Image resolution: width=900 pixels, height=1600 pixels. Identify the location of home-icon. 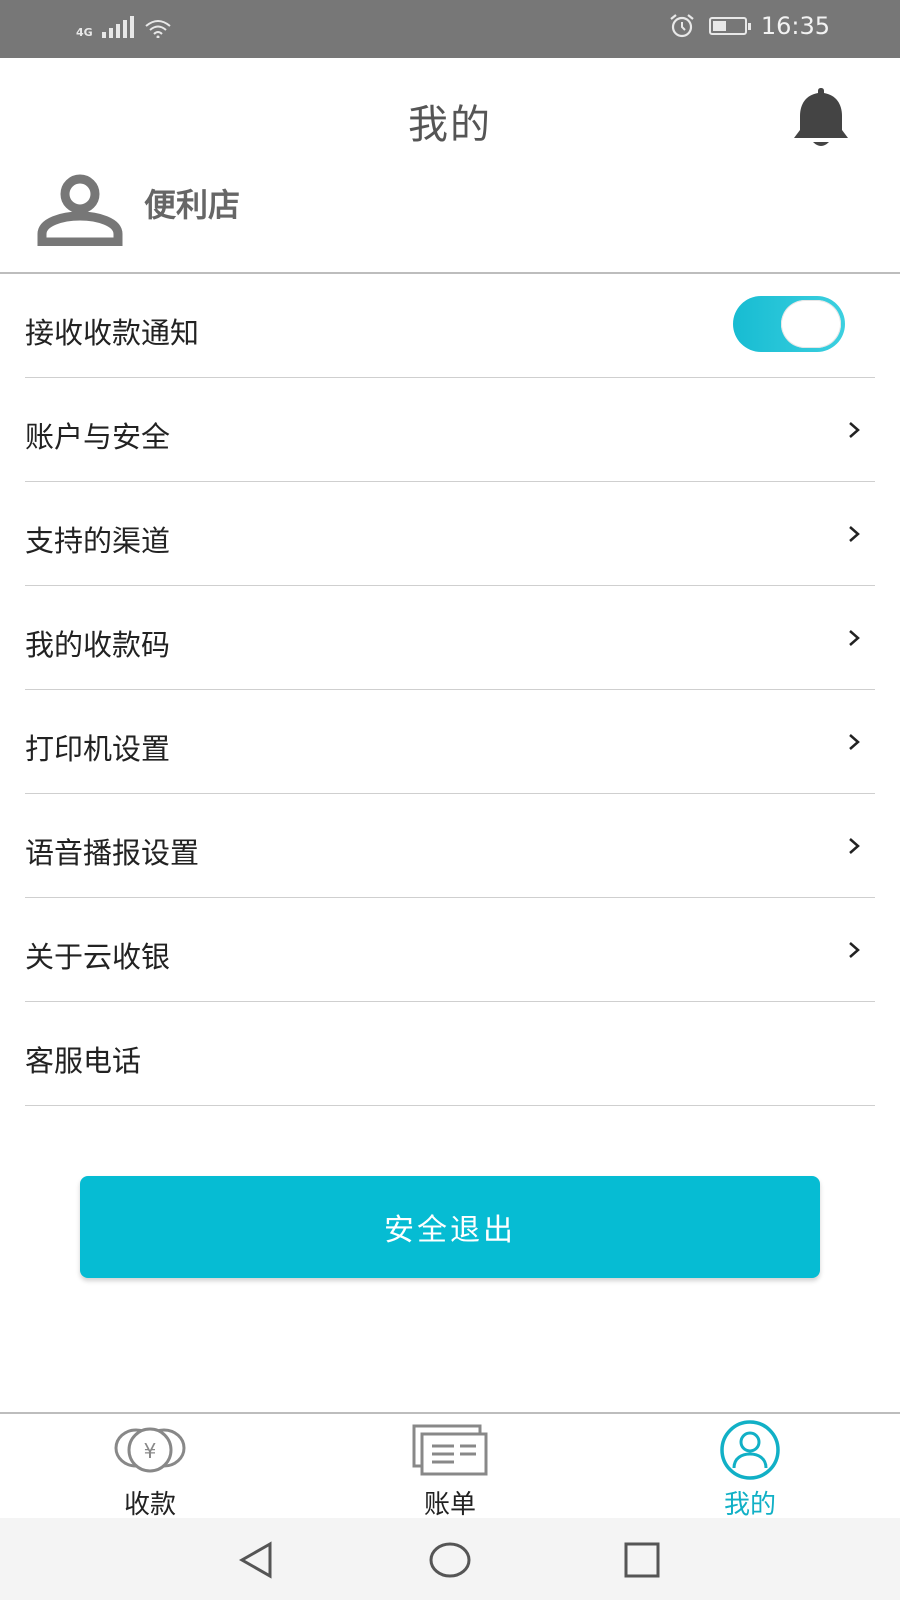
(450, 1560).